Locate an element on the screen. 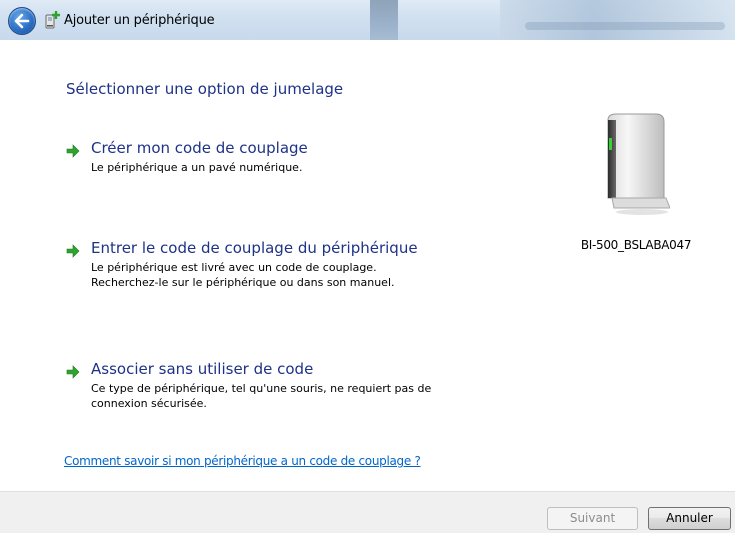  device-name: BI-500_BSLABA047 is located at coordinates (636, 245).